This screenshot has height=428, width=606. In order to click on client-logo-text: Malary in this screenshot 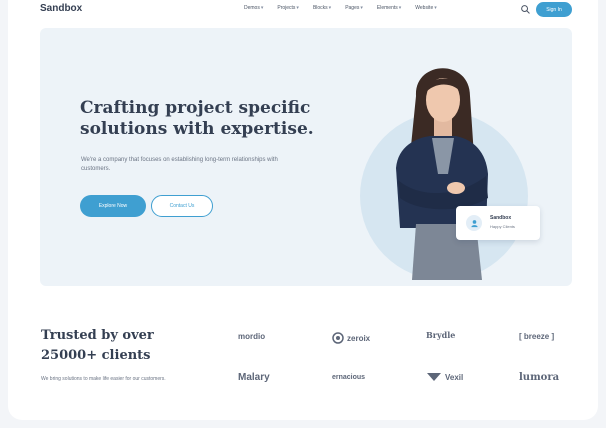, I will do `click(254, 377)`.